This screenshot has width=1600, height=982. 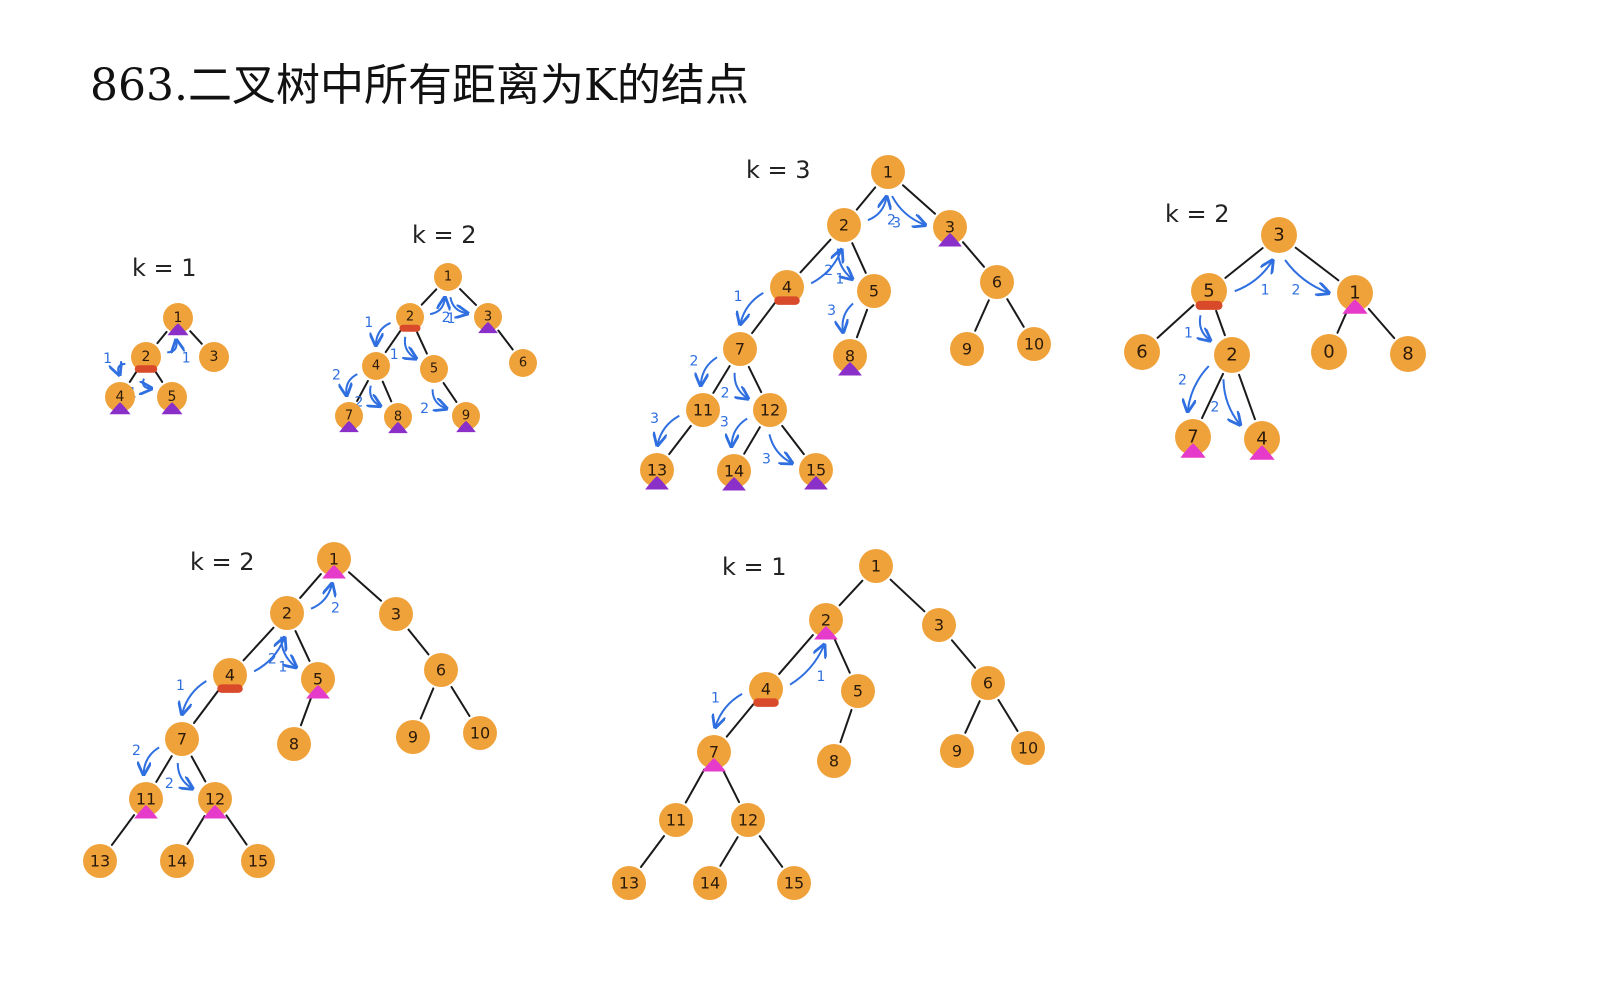 I want to click on k-label: k = 1, so click(x=754, y=567).